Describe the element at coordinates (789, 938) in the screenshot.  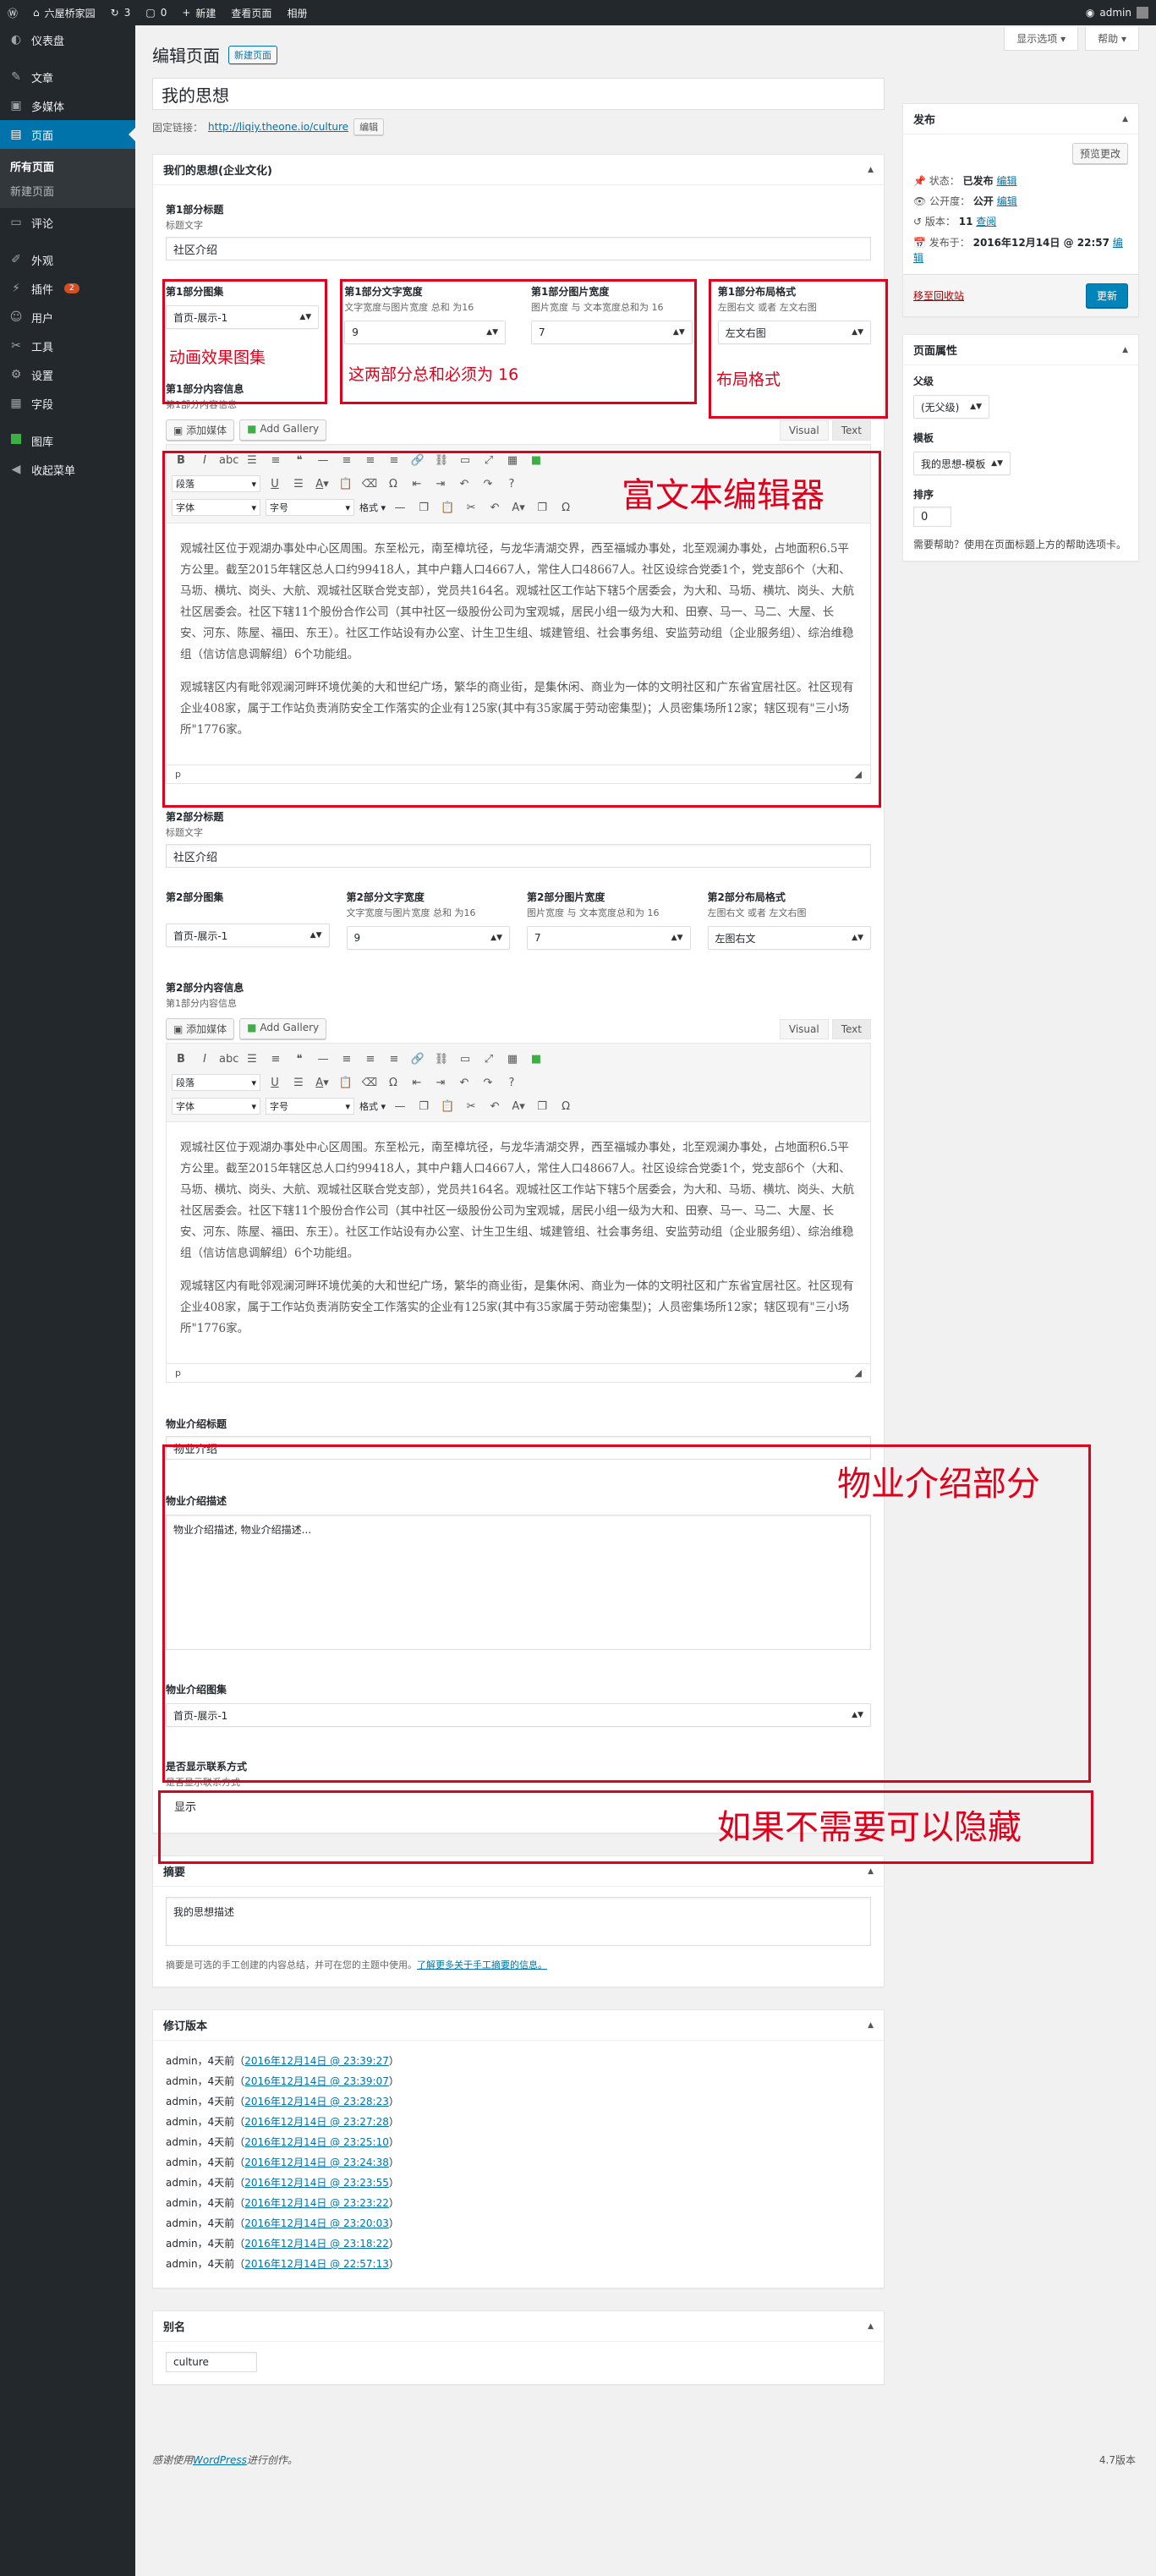
I see `s2-layout-select: 左图右文 ▲▼` at that location.